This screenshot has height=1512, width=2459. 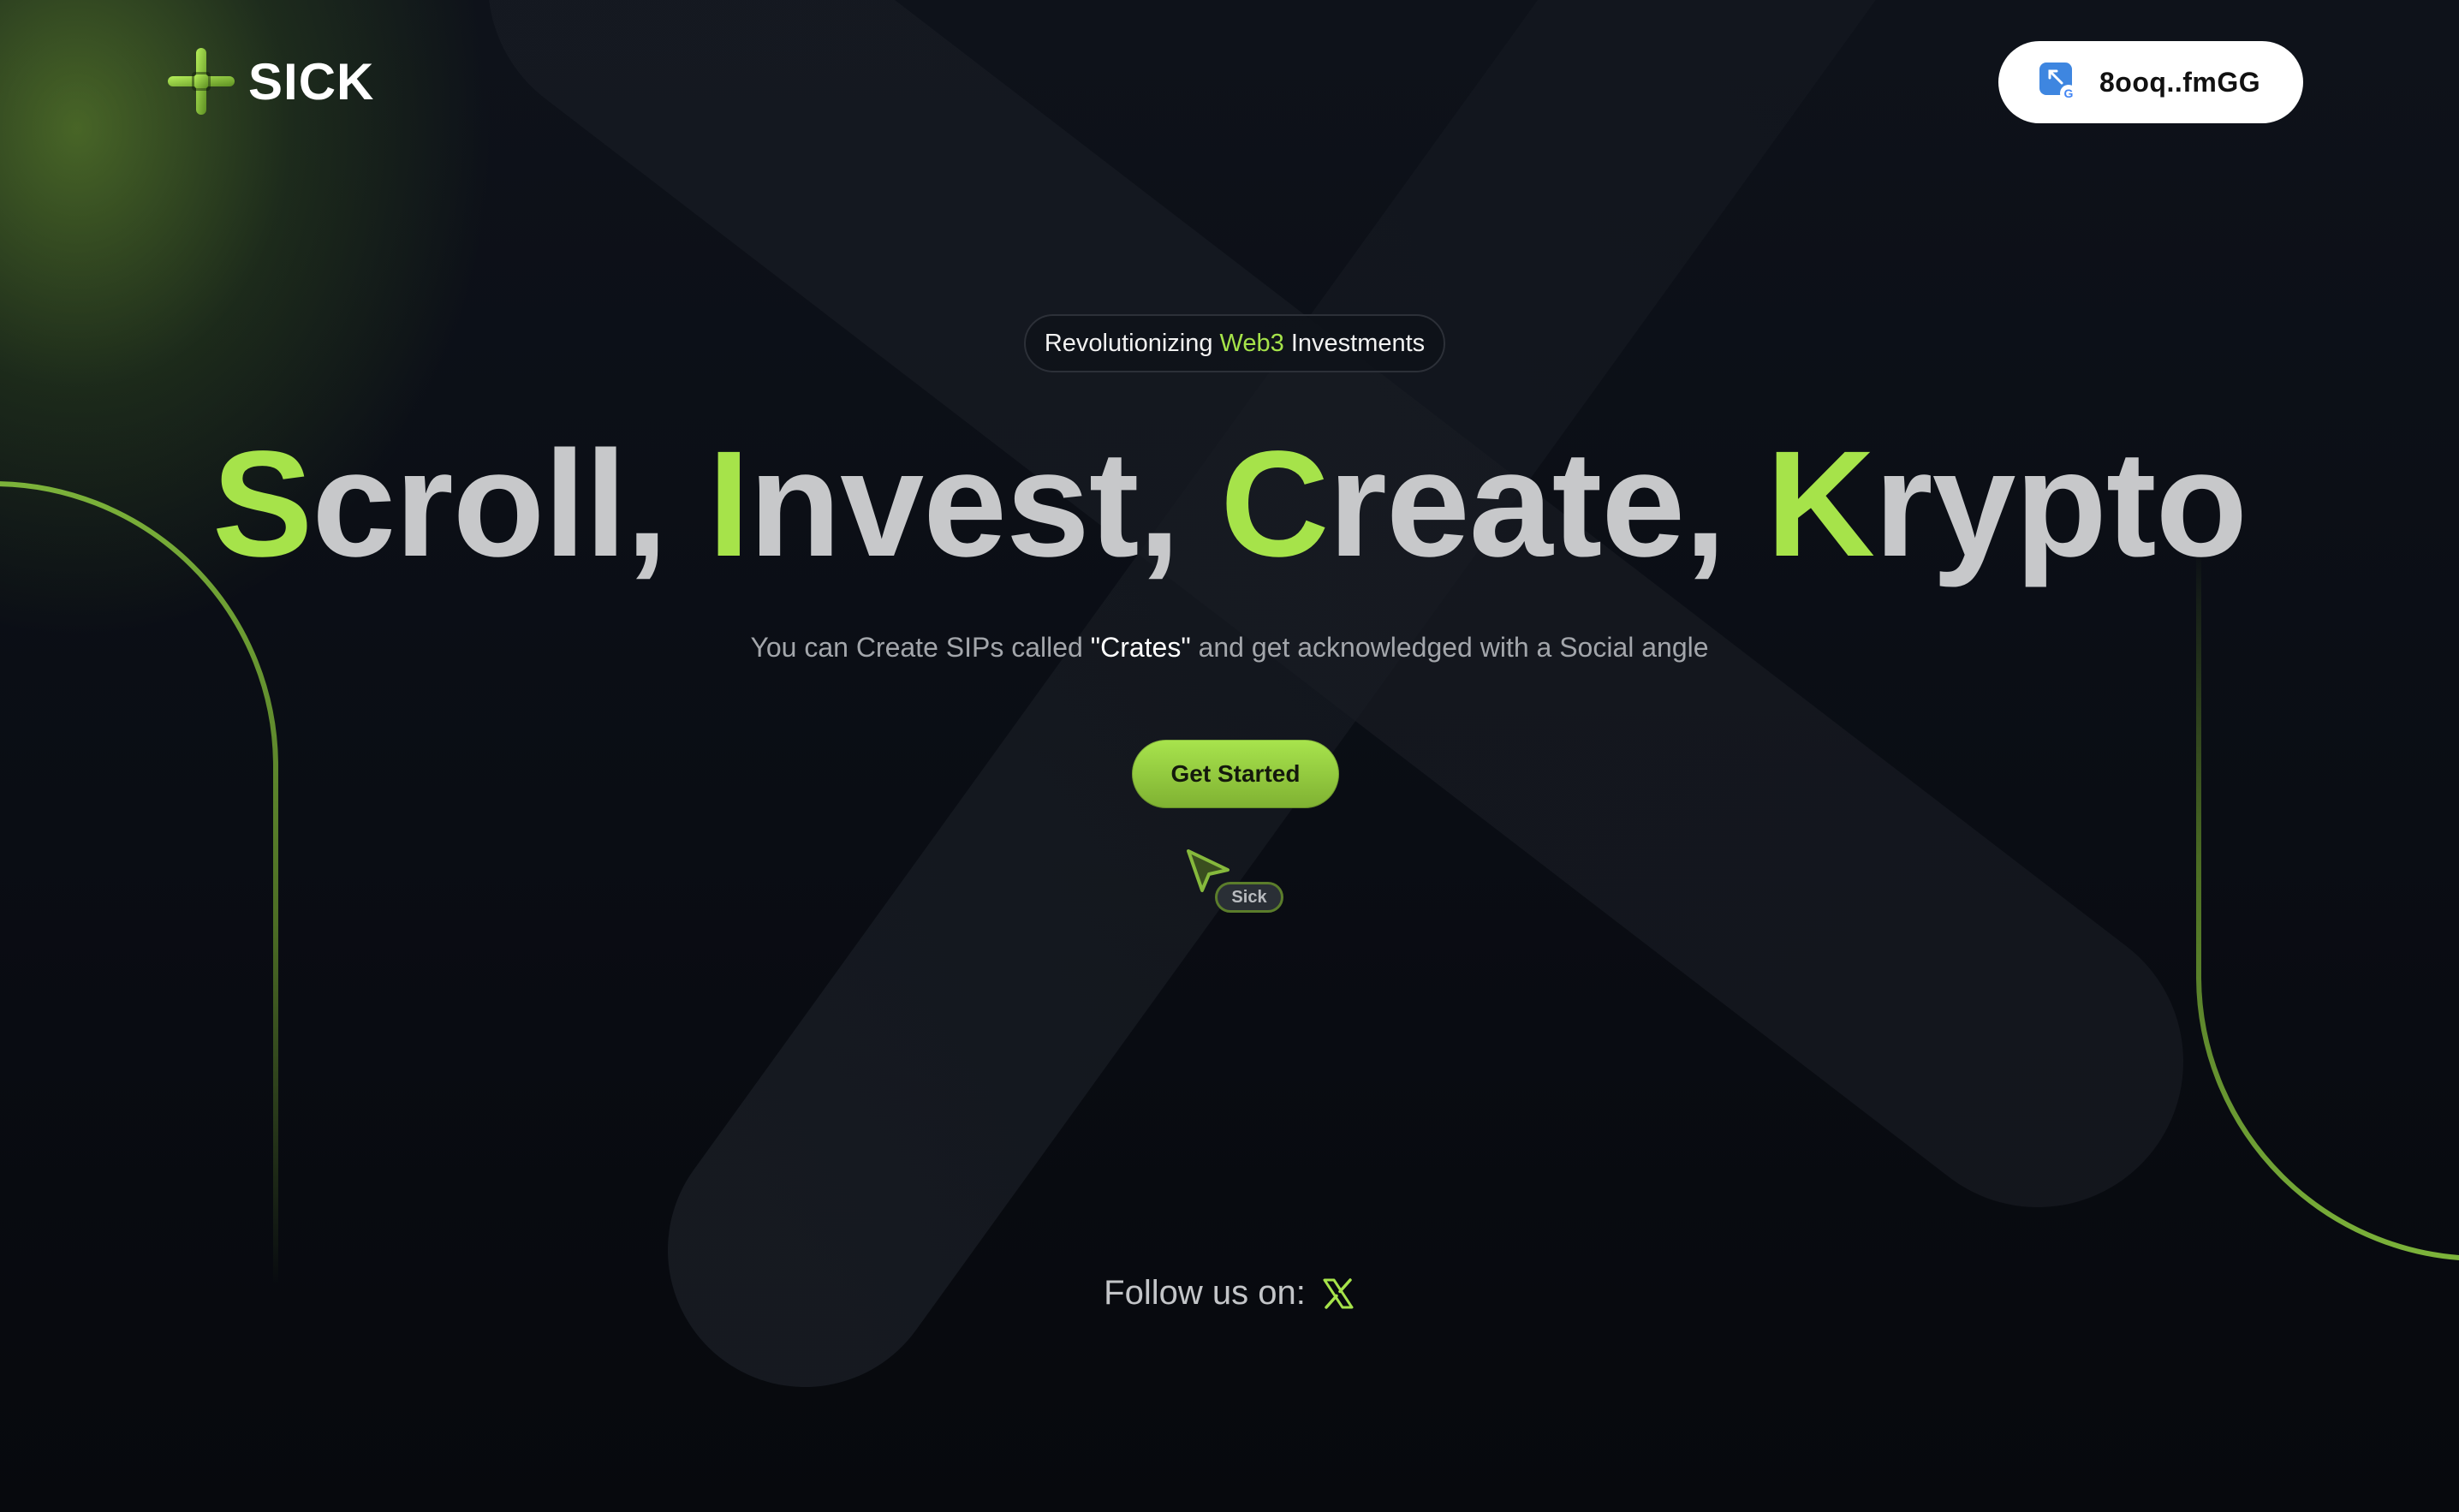 I want to click on subtitle-prefix: You can Create SIPs called, so click(x=920, y=647).